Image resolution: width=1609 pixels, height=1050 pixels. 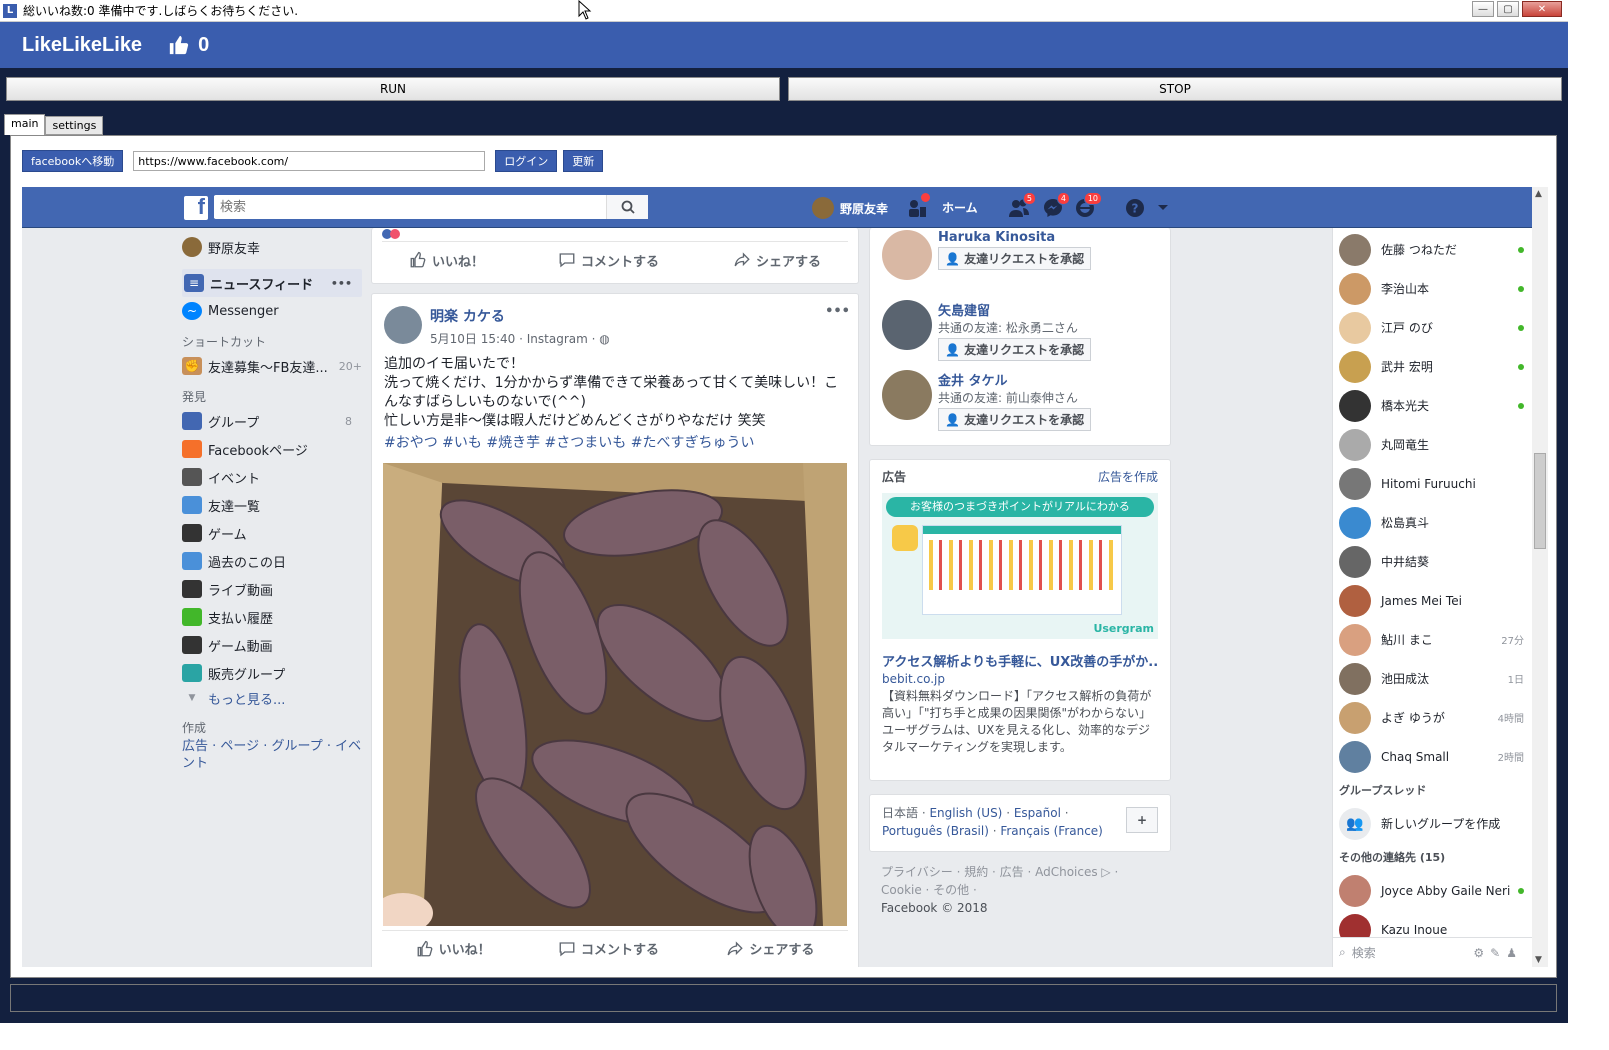 I want to click on scrollbar-thumb, so click(x=1540, y=501).